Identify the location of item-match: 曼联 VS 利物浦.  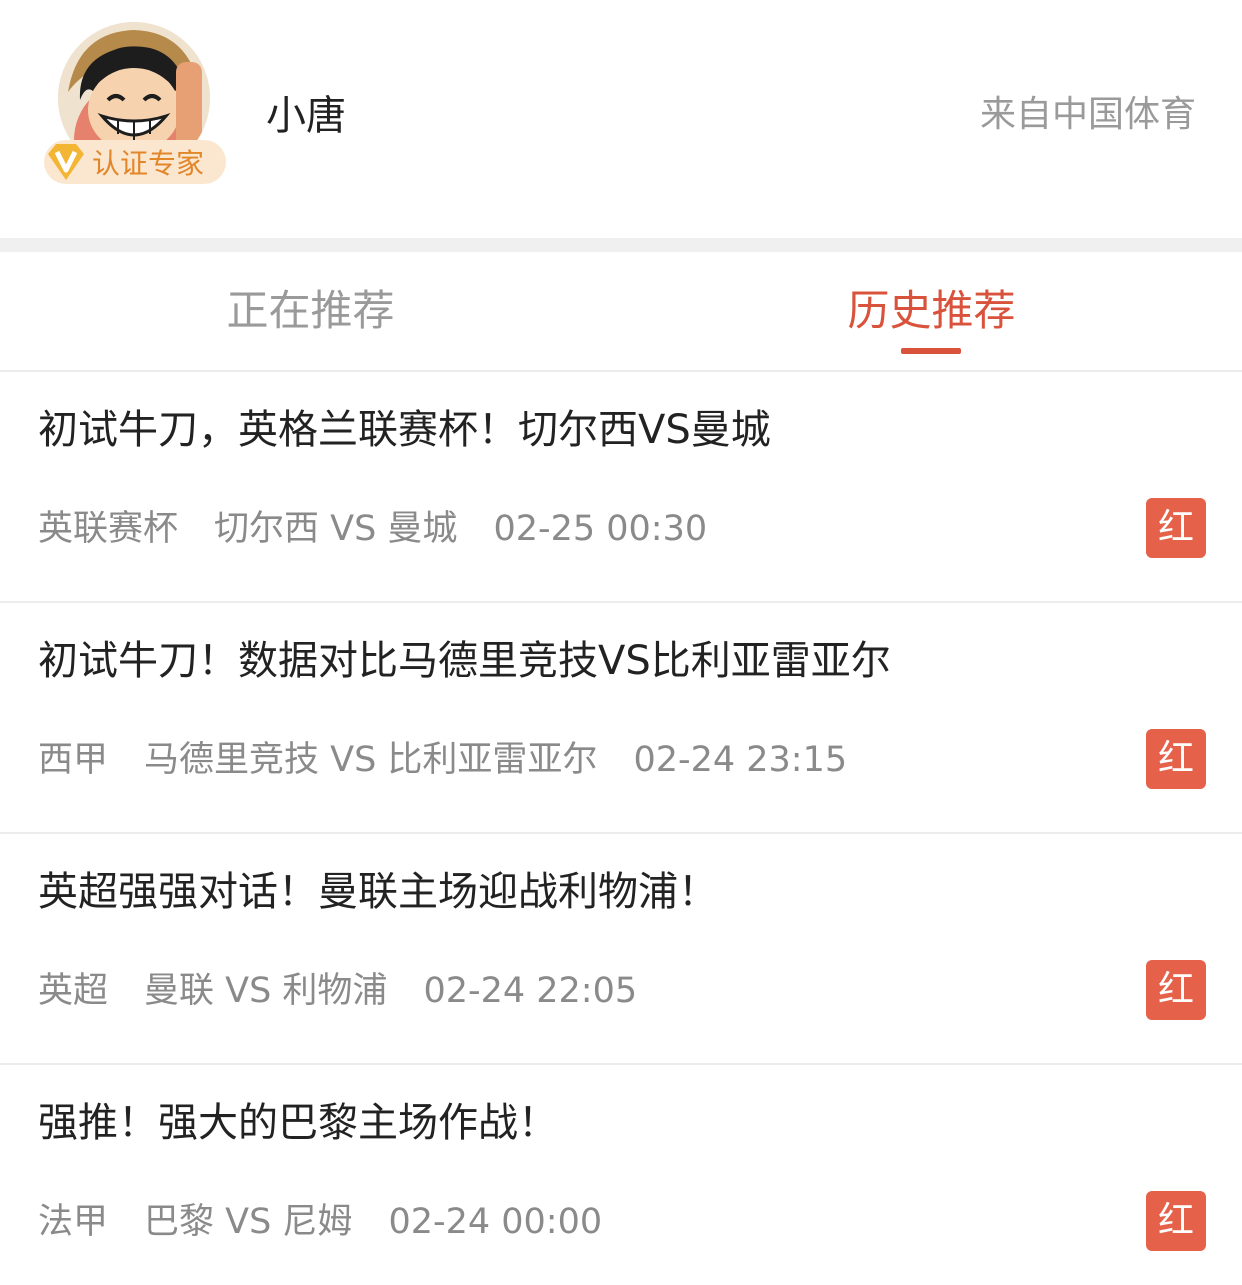
(266, 991).